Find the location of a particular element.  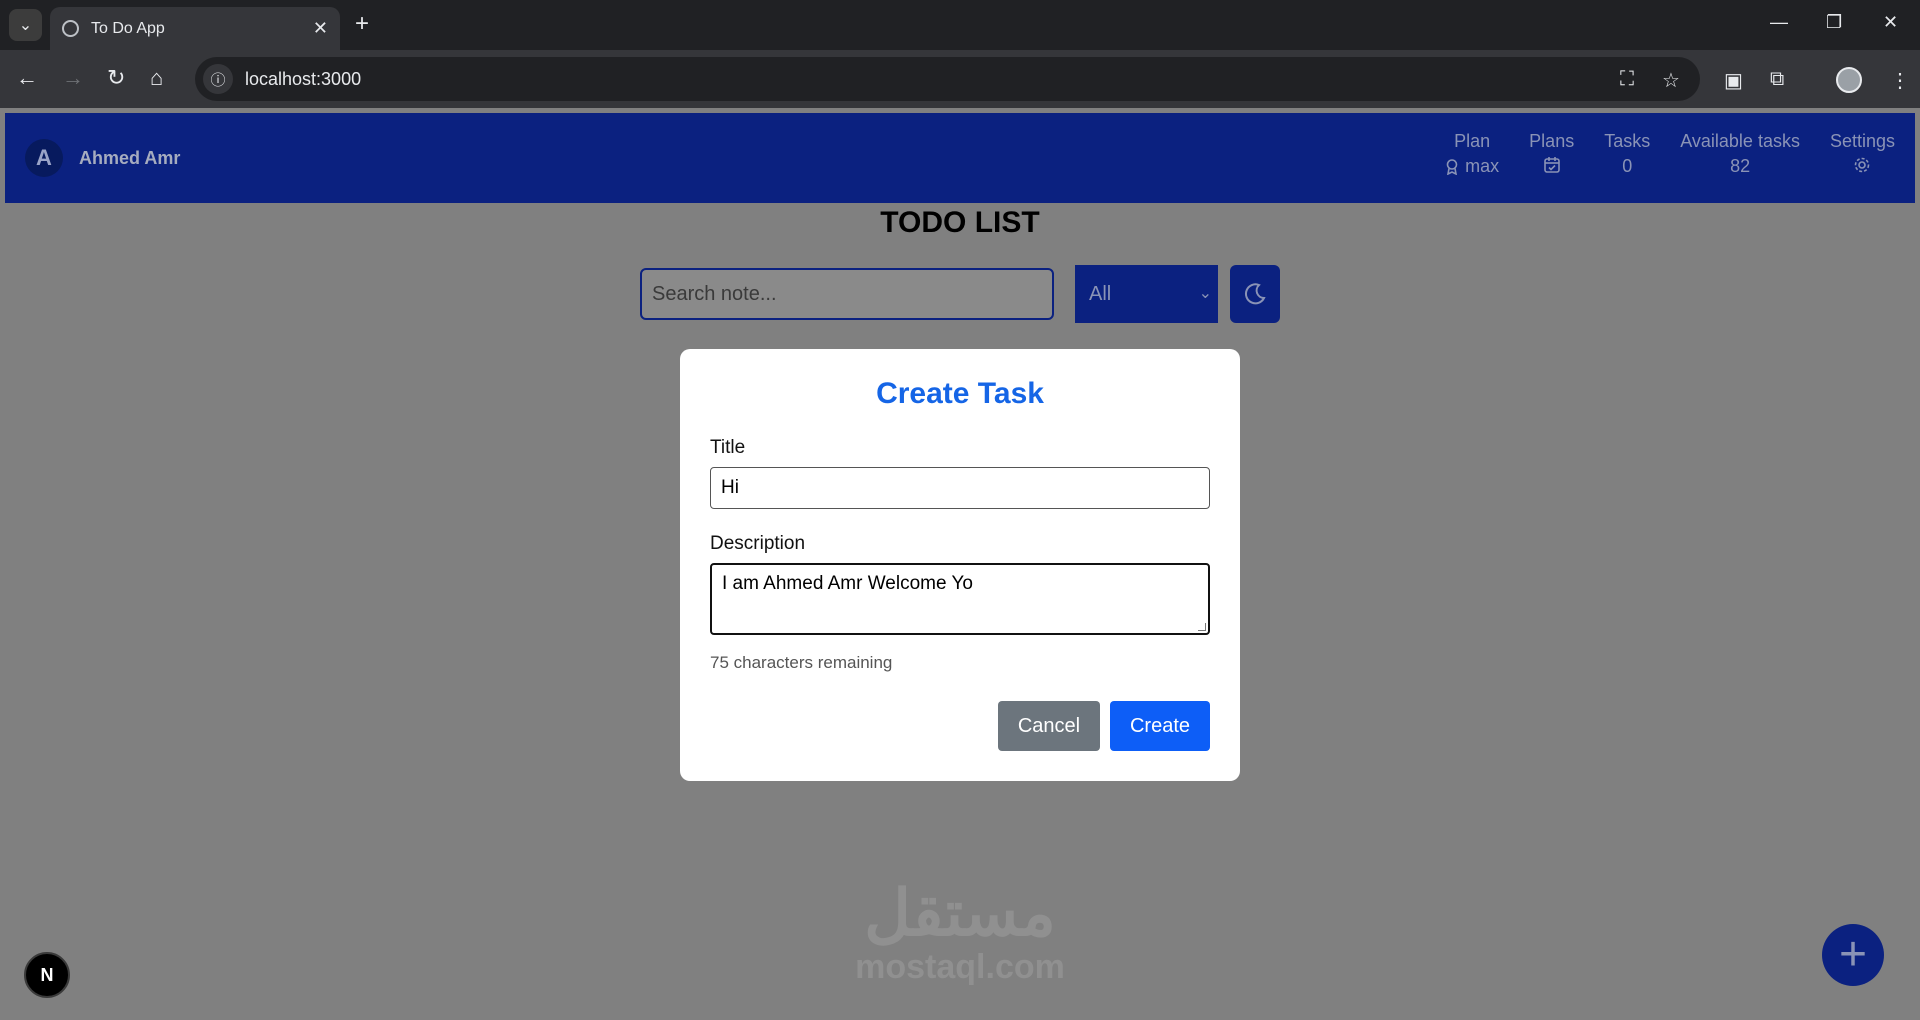

window-close-icon: ✕ is located at coordinates (1890, 22).